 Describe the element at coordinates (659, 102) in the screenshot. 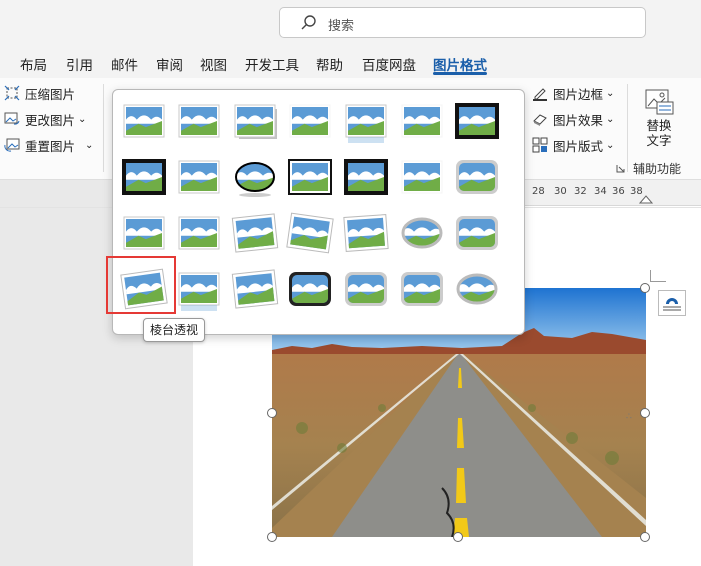

I see `alt-text-icon` at that location.